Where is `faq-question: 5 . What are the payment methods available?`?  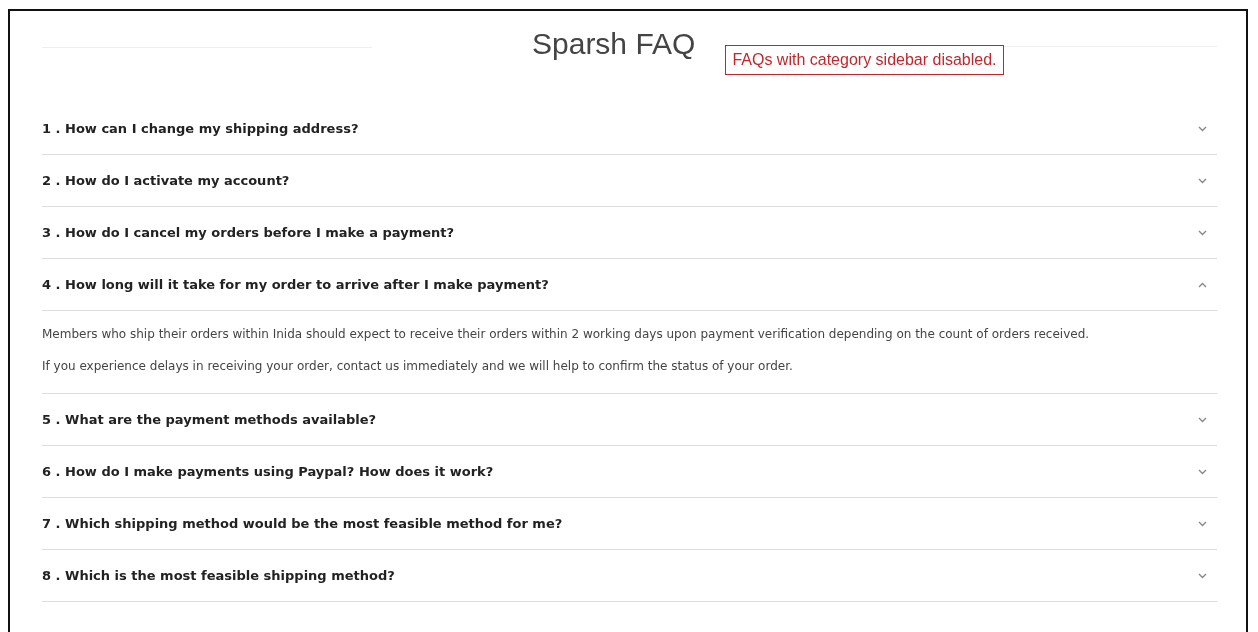 faq-question: 5 . What are the payment methods available? is located at coordinates (629, 419).